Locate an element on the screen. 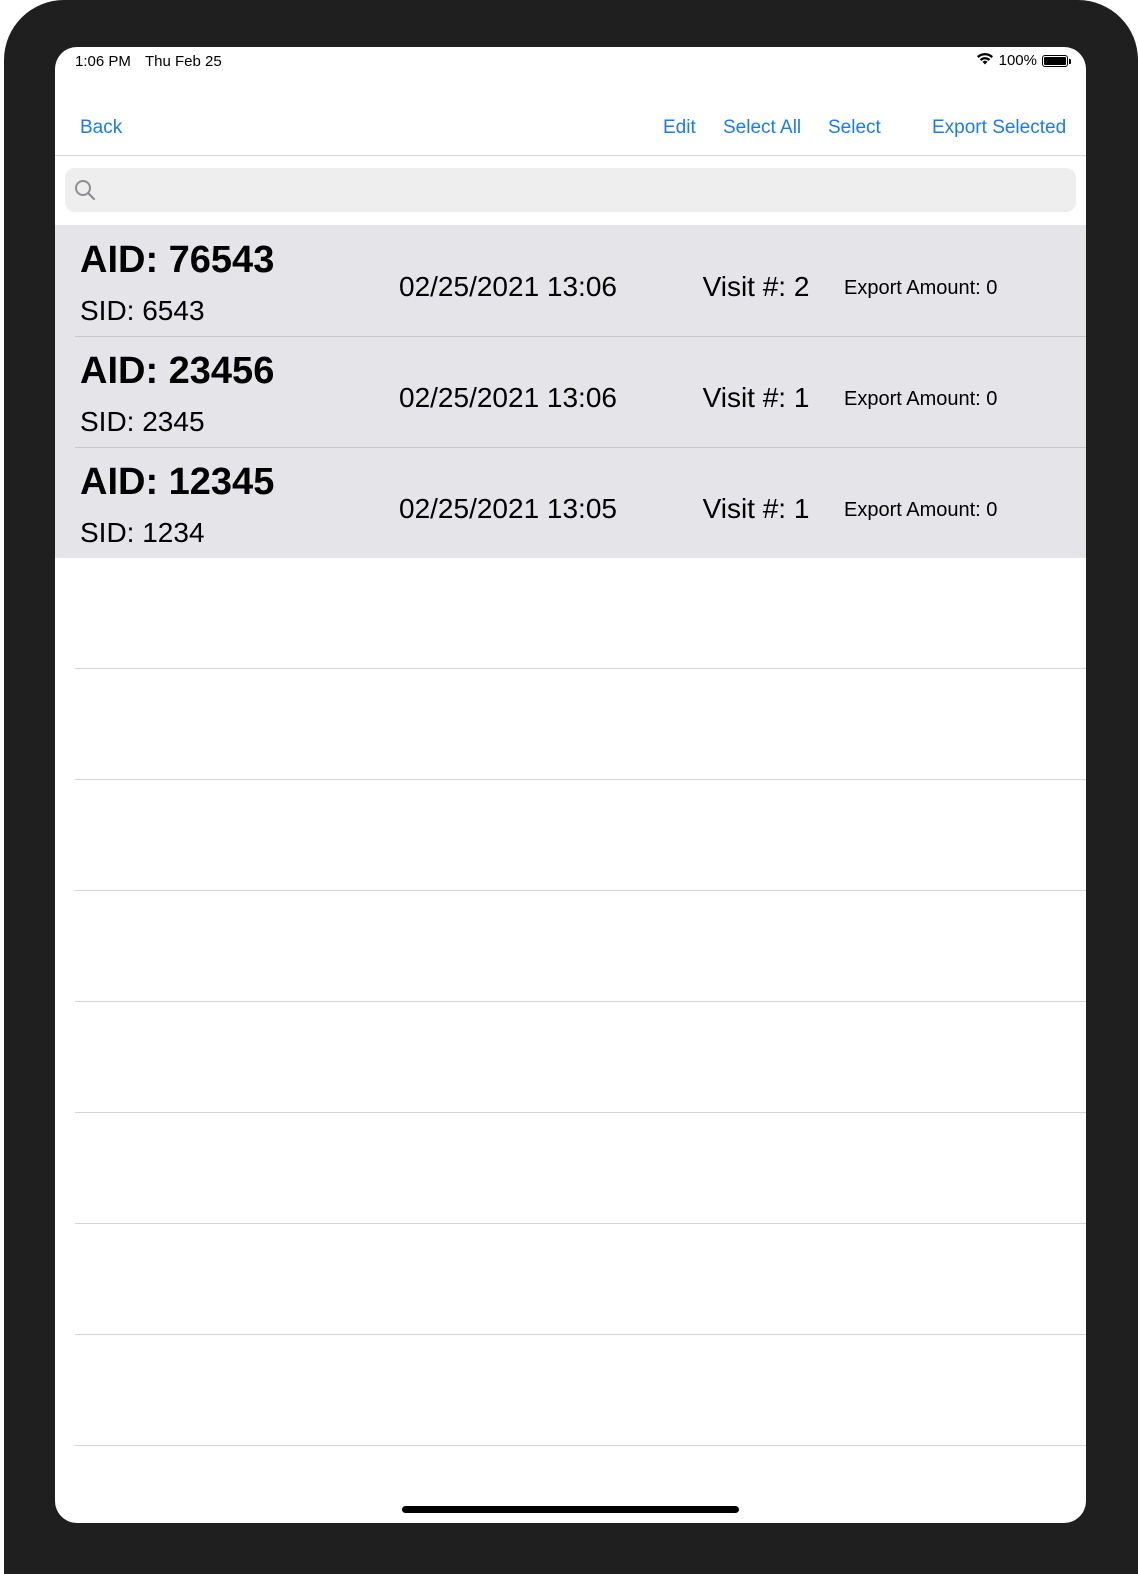  aid-label: AID: 76543 is located at coordinates (177, 260).